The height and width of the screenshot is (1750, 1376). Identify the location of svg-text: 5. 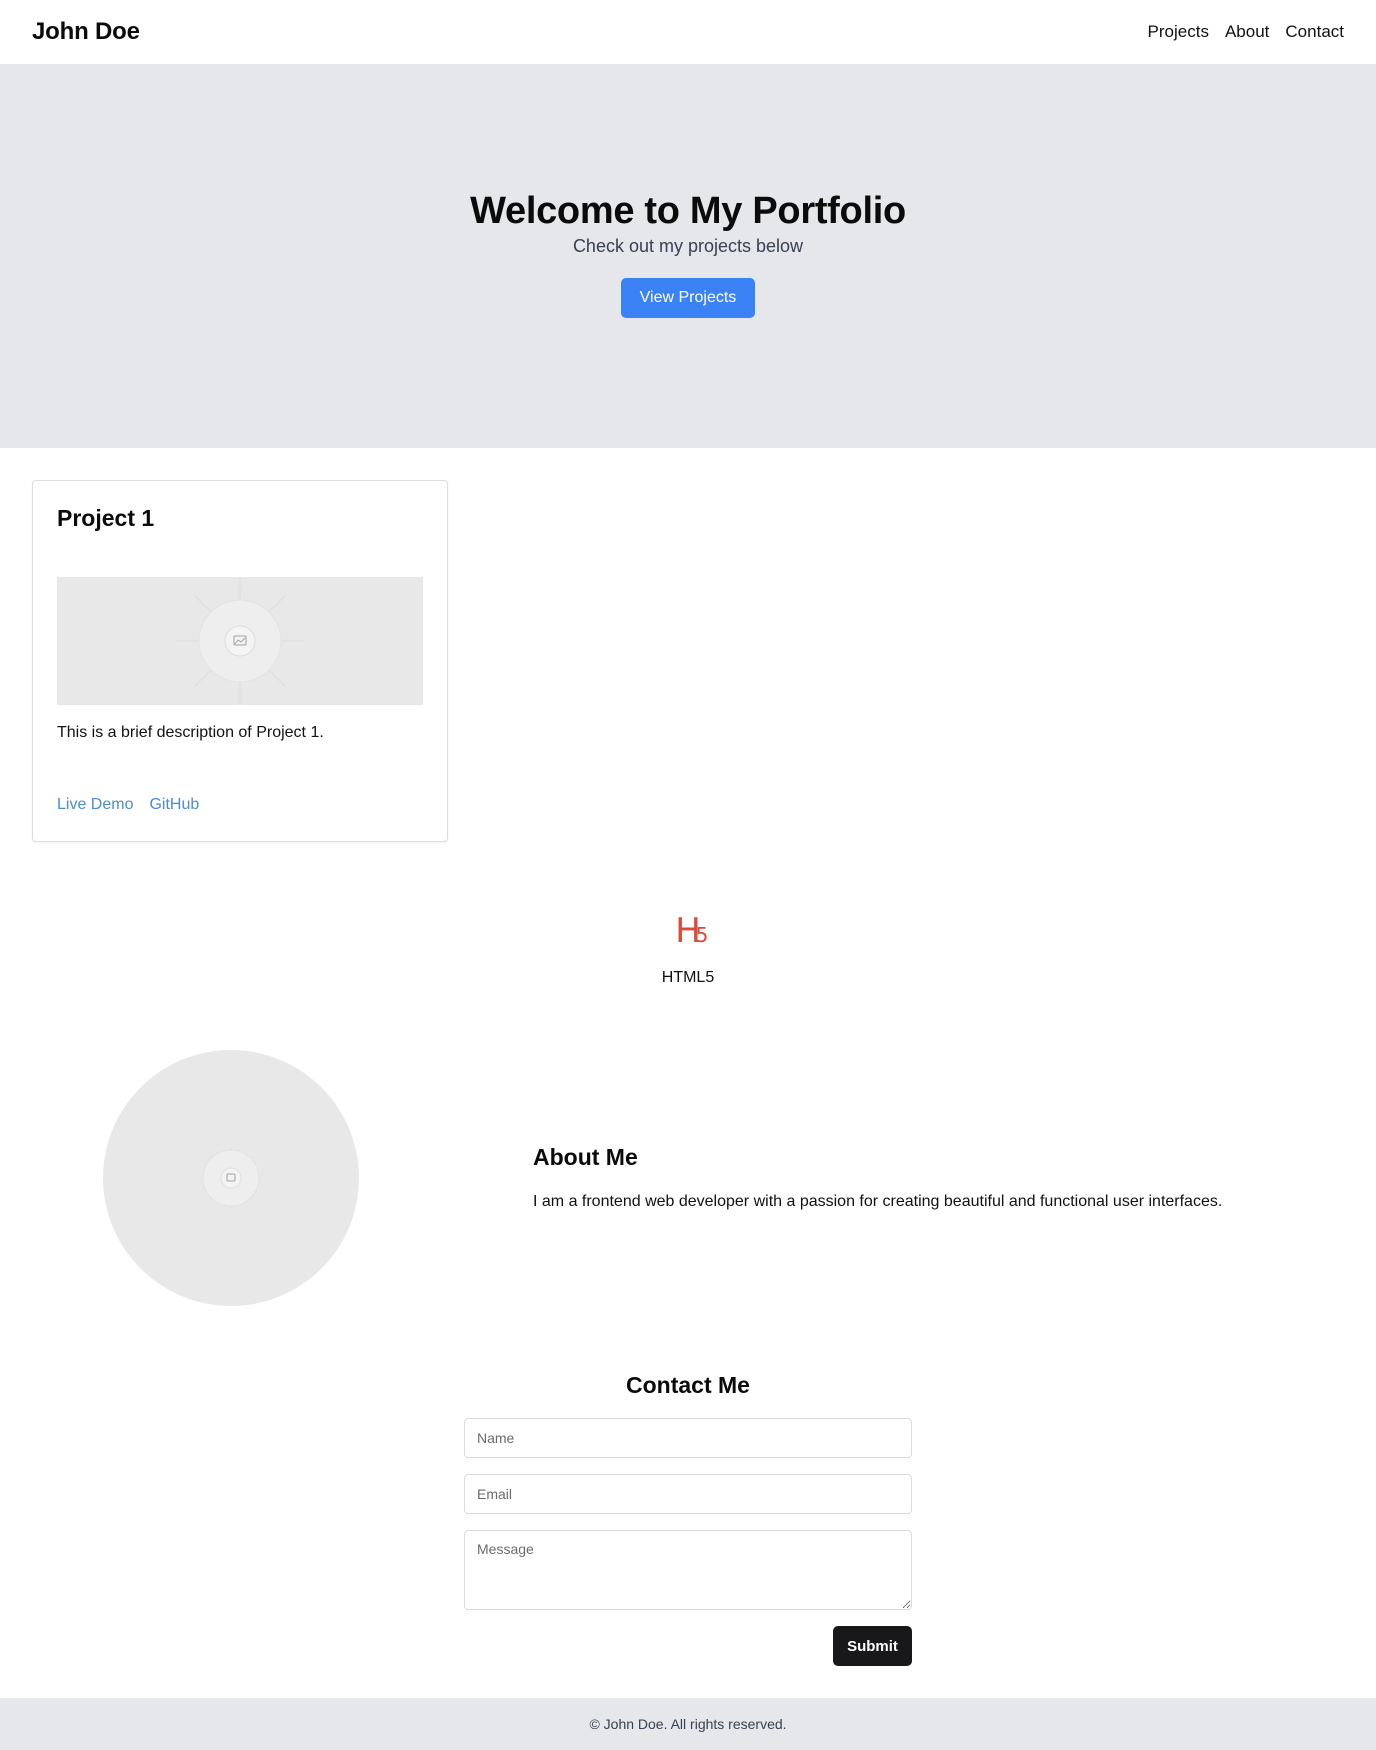
(702, 935).